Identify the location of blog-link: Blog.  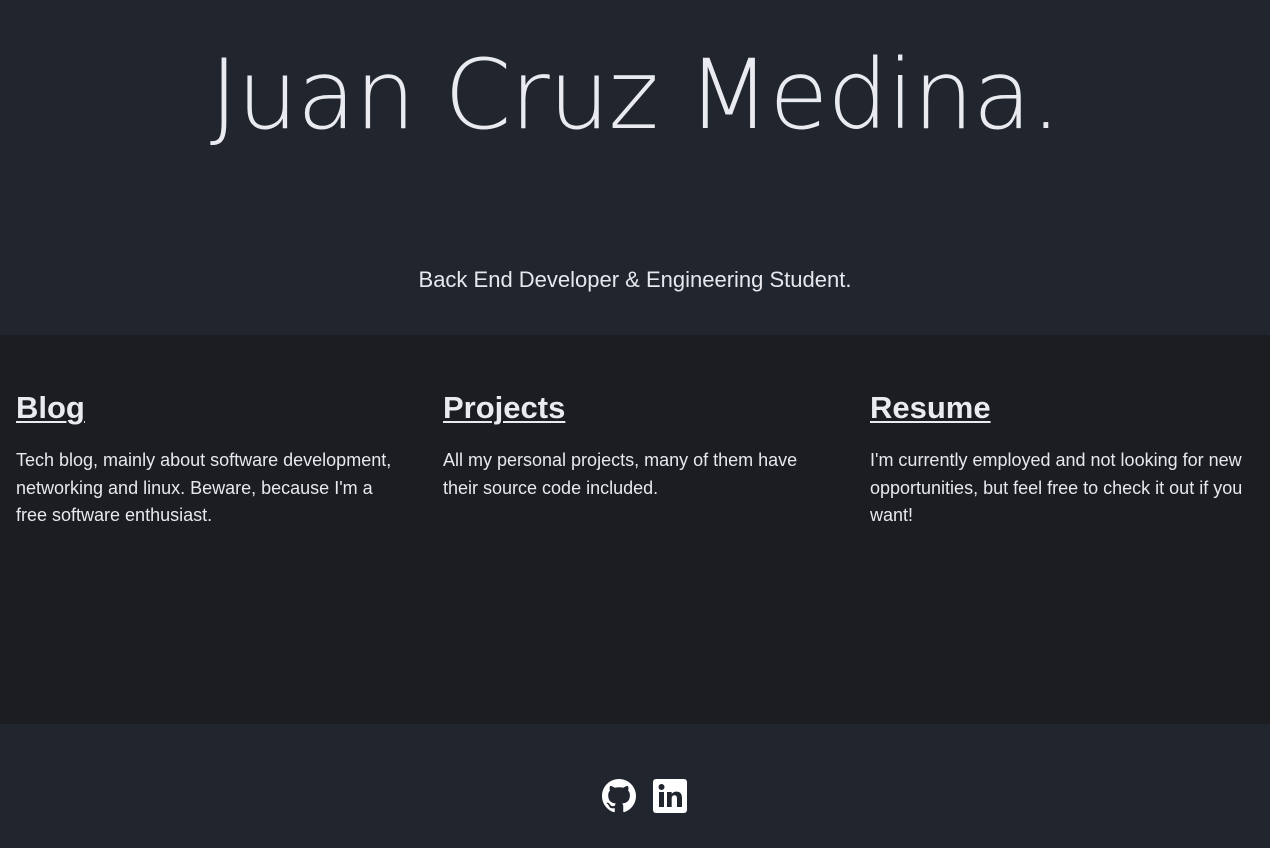
(50, 408).